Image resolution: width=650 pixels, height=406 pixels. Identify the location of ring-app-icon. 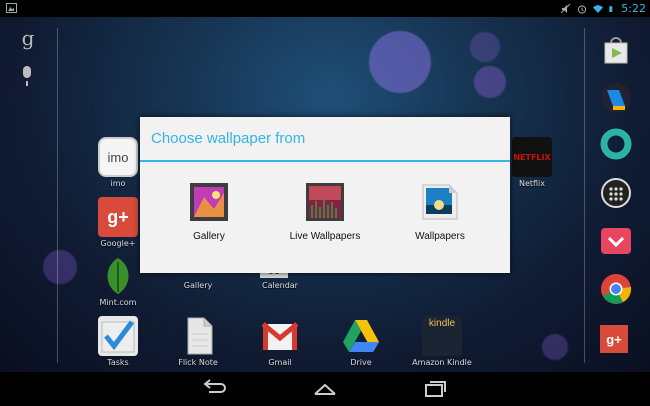
(616, 144).